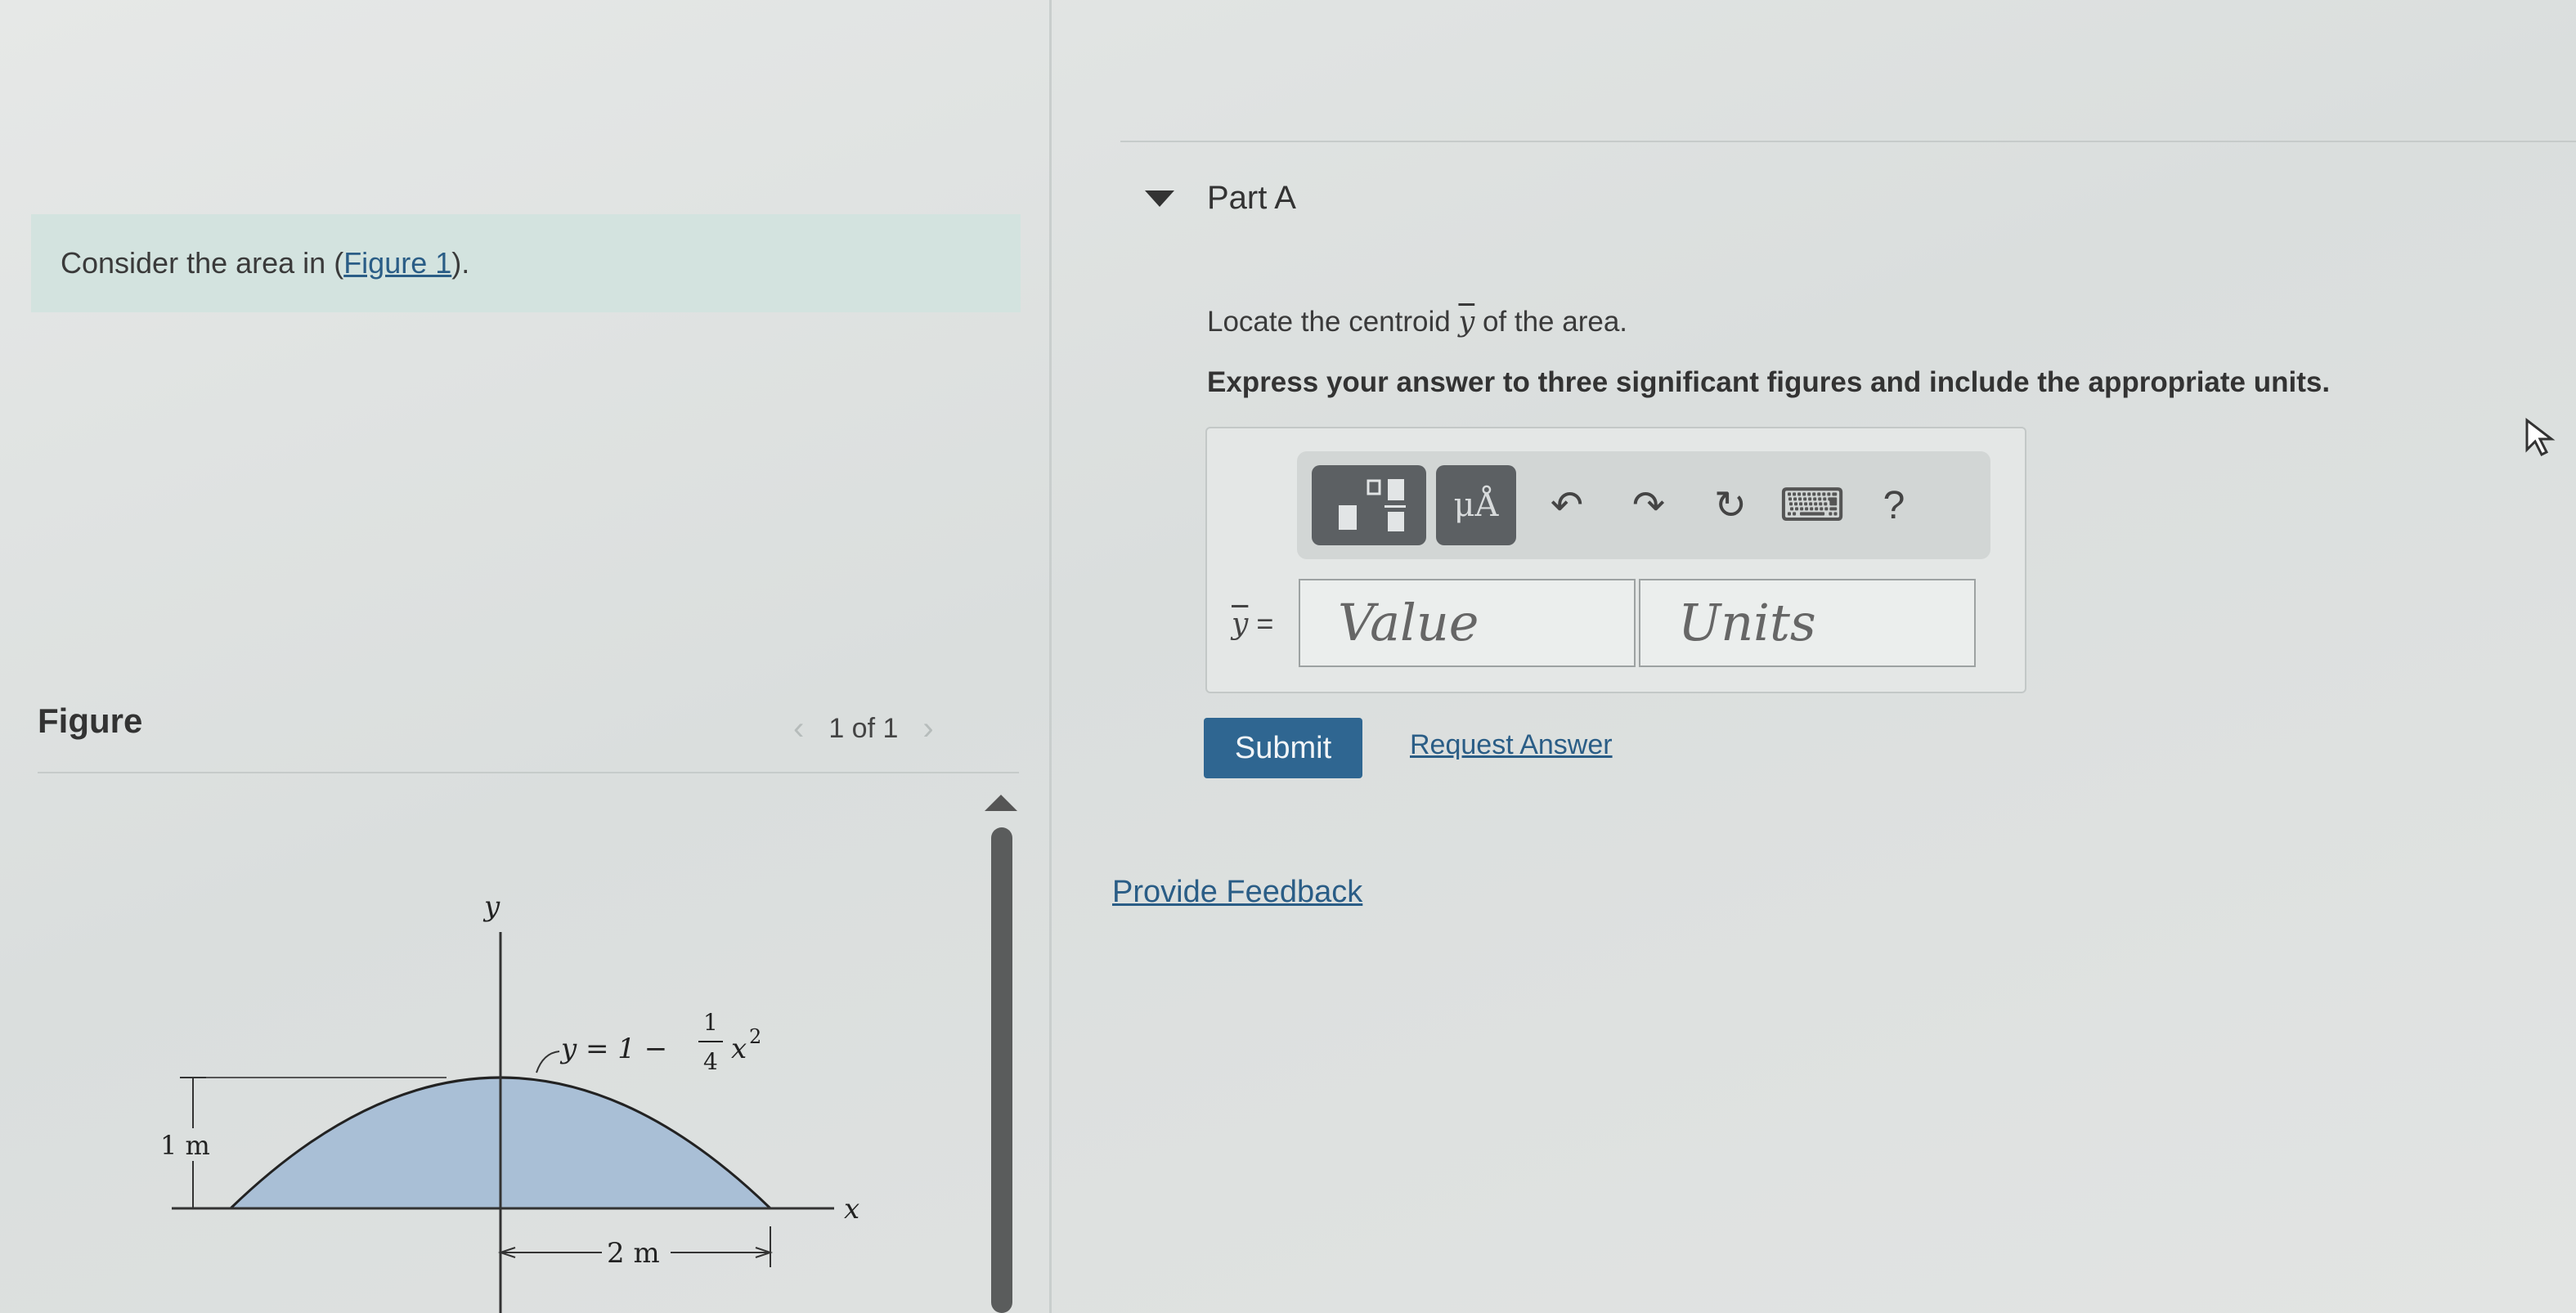  I want to click on answer-equals: =, so click(1261, 623).